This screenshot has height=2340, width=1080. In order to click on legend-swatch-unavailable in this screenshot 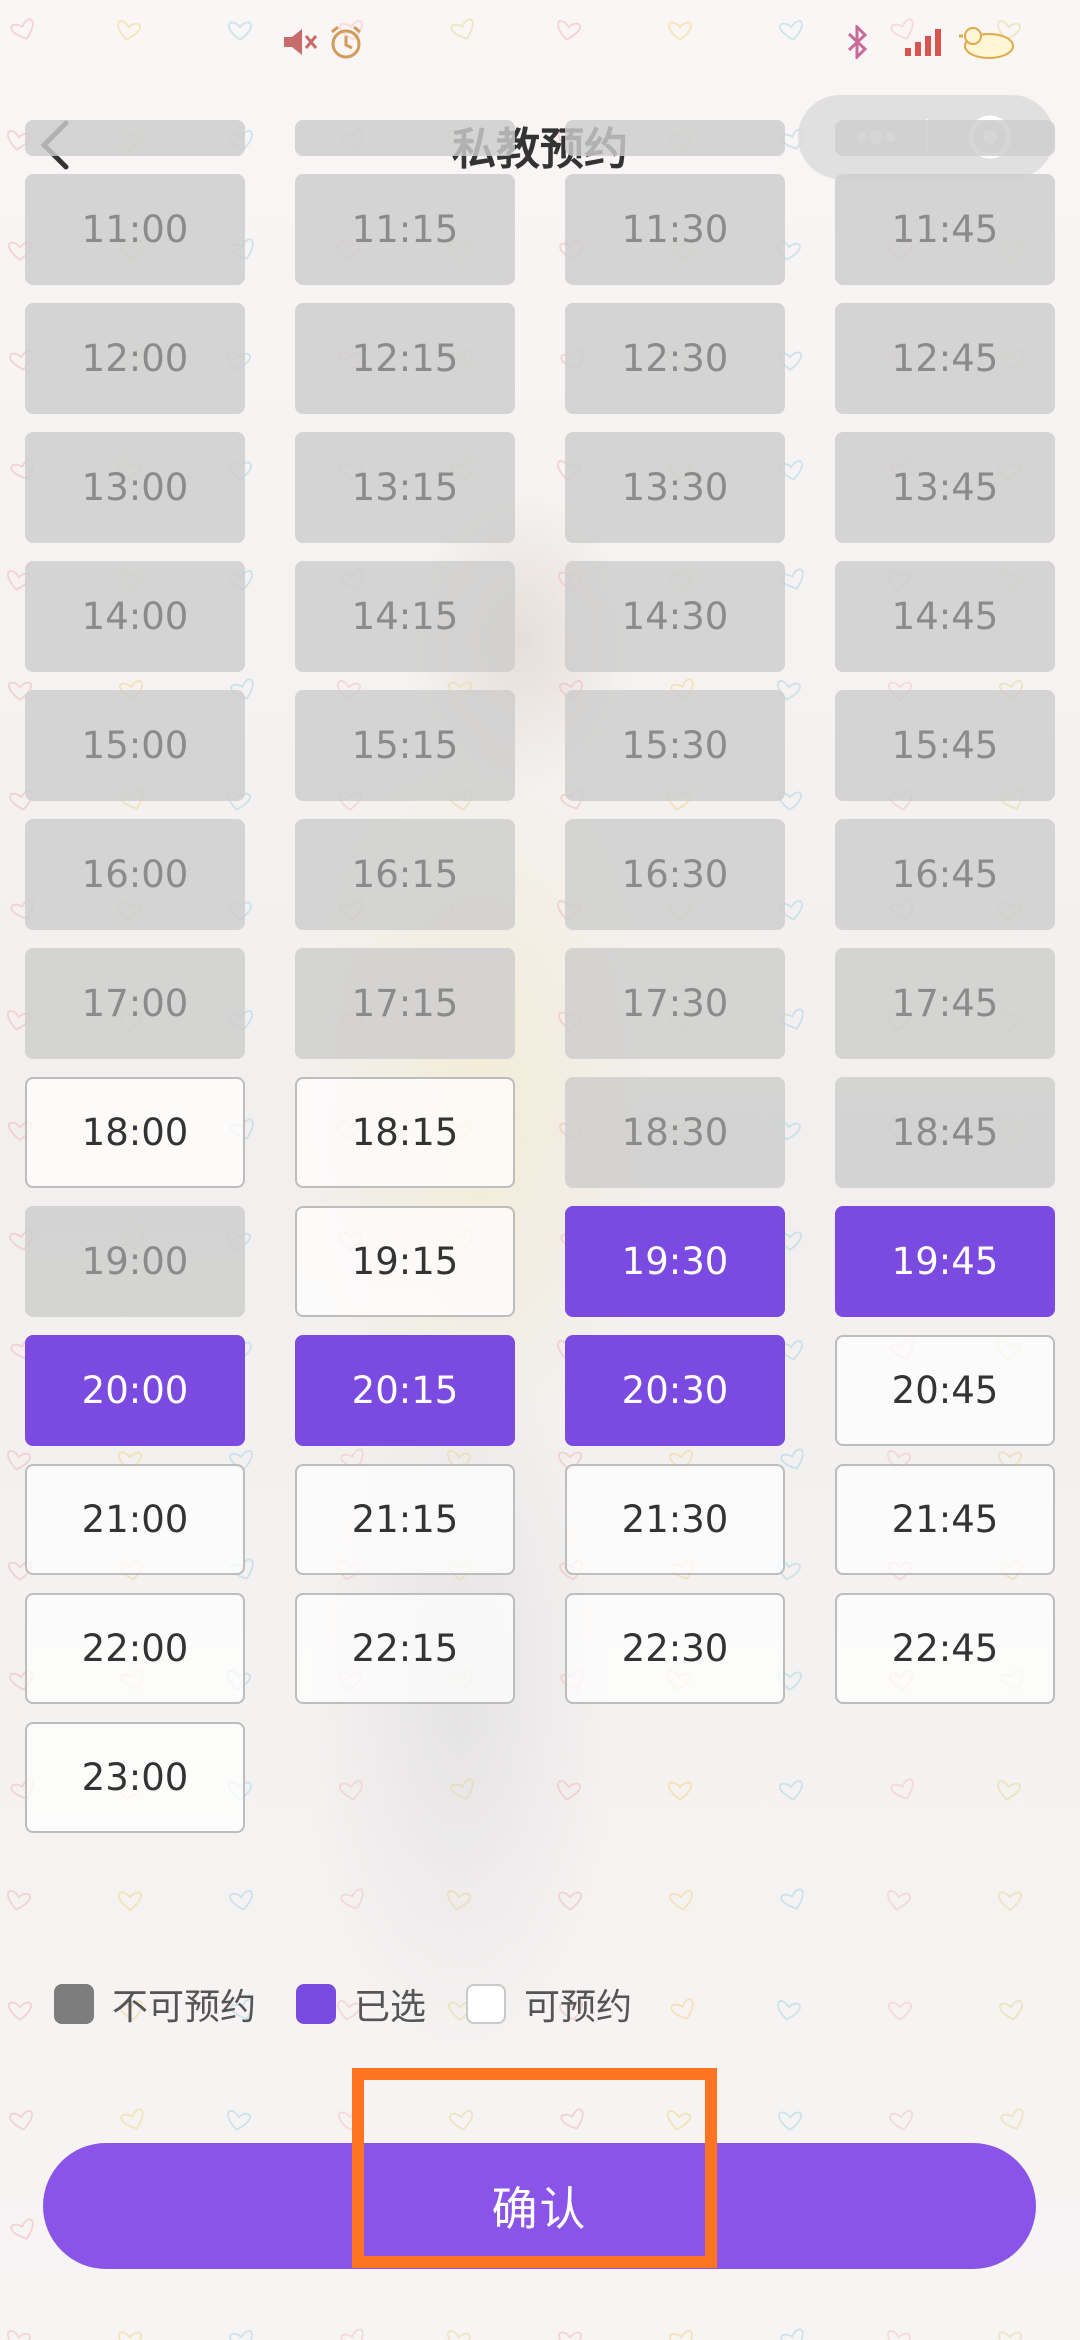, I will do `click(74, 2004)`.